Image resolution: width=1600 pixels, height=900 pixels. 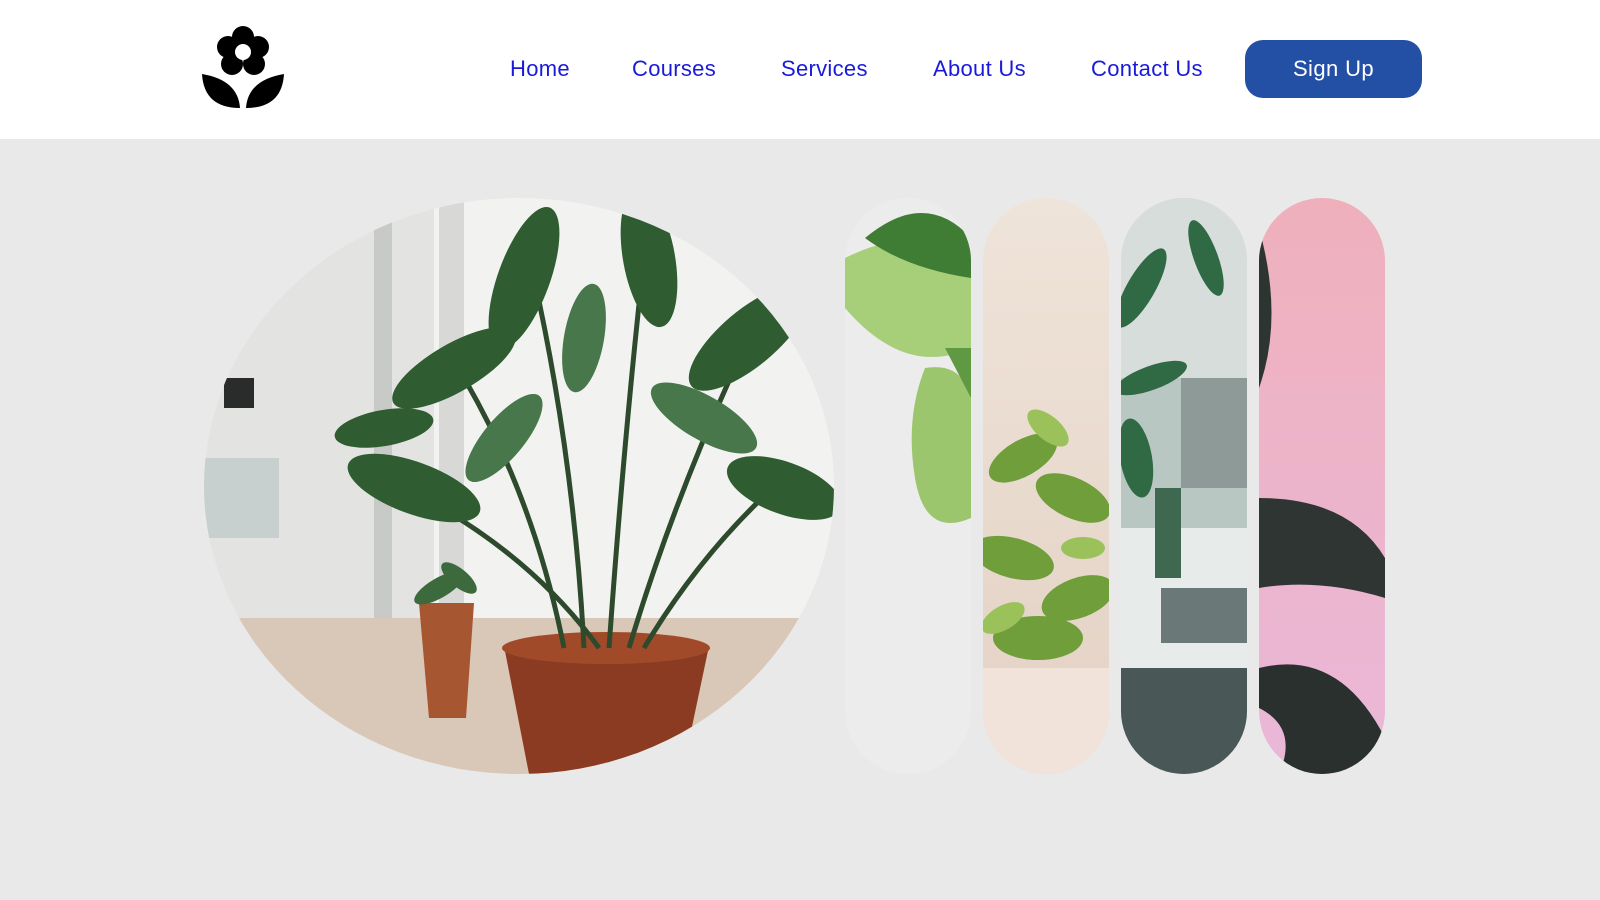 What do you see at coordinates (540, 69) in the screenshot?
I see `nav-home-link: Home` at bounding box center [540, 69].